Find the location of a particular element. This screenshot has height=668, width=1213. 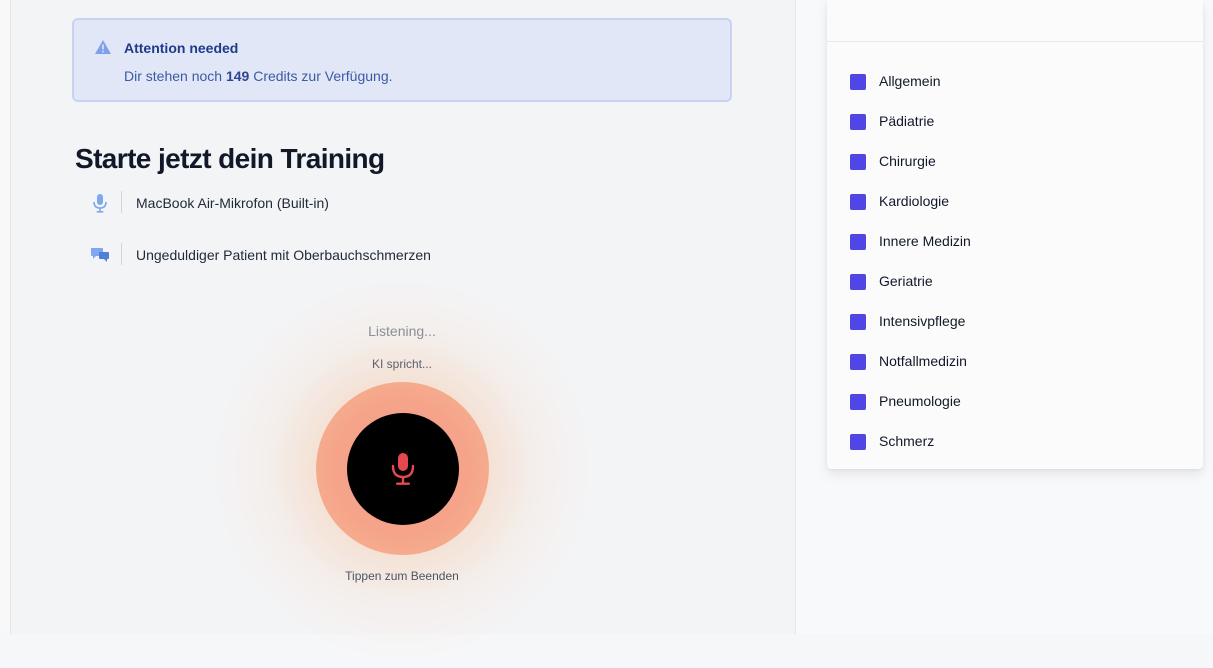

alert-text-after: Credits zur Verfügung. is located at coordinates (321, 76).